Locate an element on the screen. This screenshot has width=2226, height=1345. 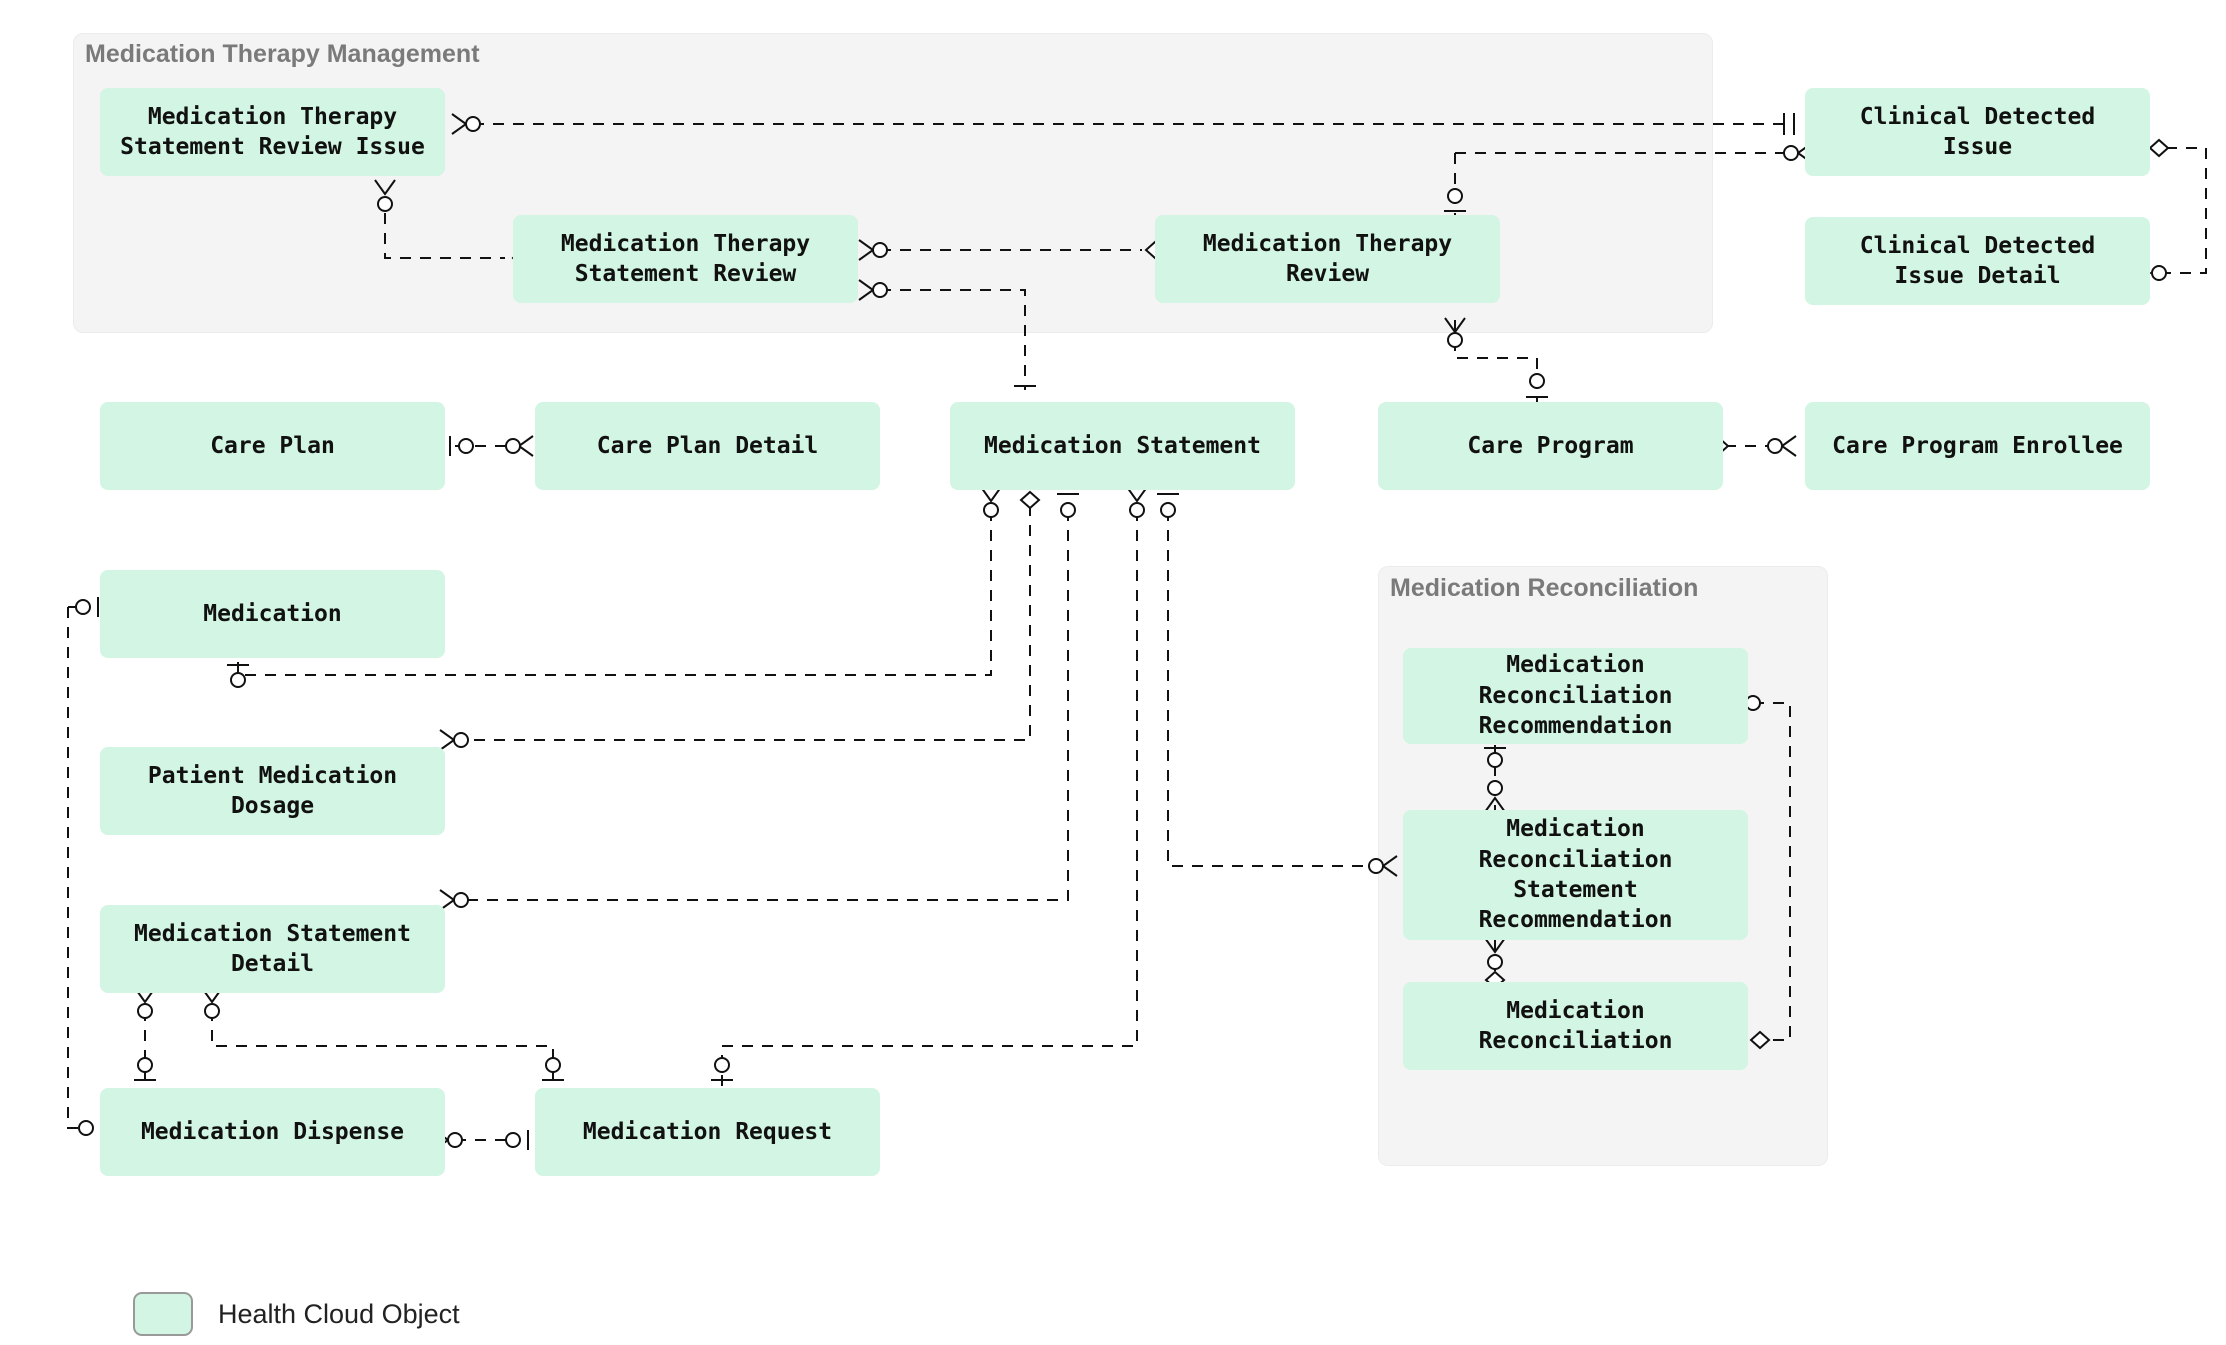
entity-label: Patient Medication Dosage is located at coordinates (272, 790).